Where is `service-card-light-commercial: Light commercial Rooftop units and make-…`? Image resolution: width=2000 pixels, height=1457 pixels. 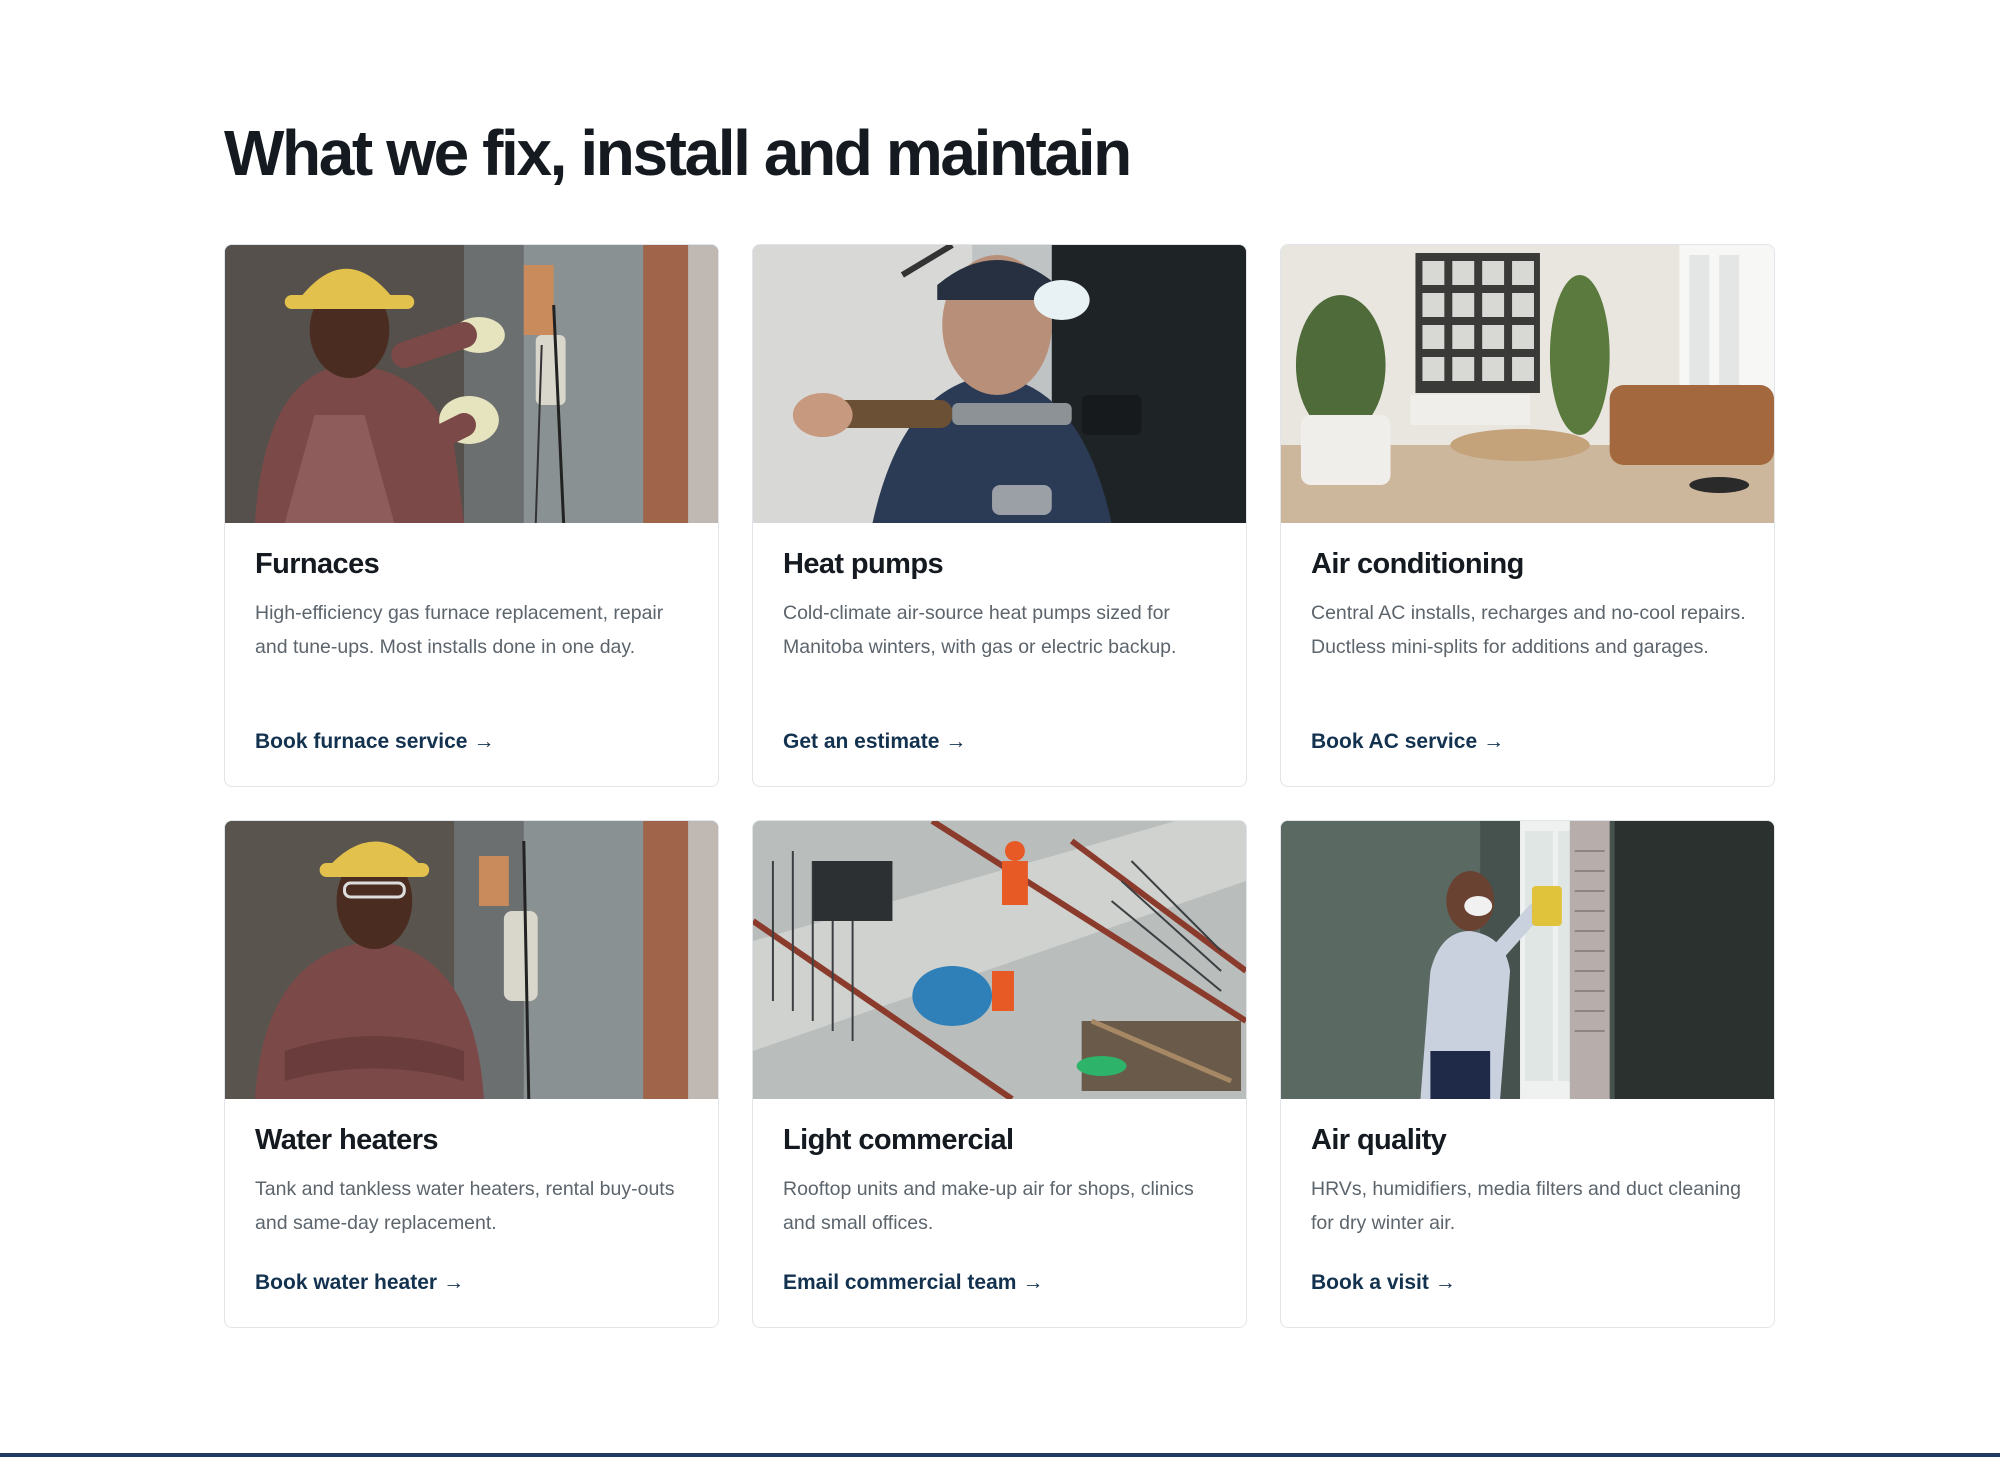 service-card-light-commercial: Light commercial Rooftop units and make-… is located at coordinates (999, 1074).